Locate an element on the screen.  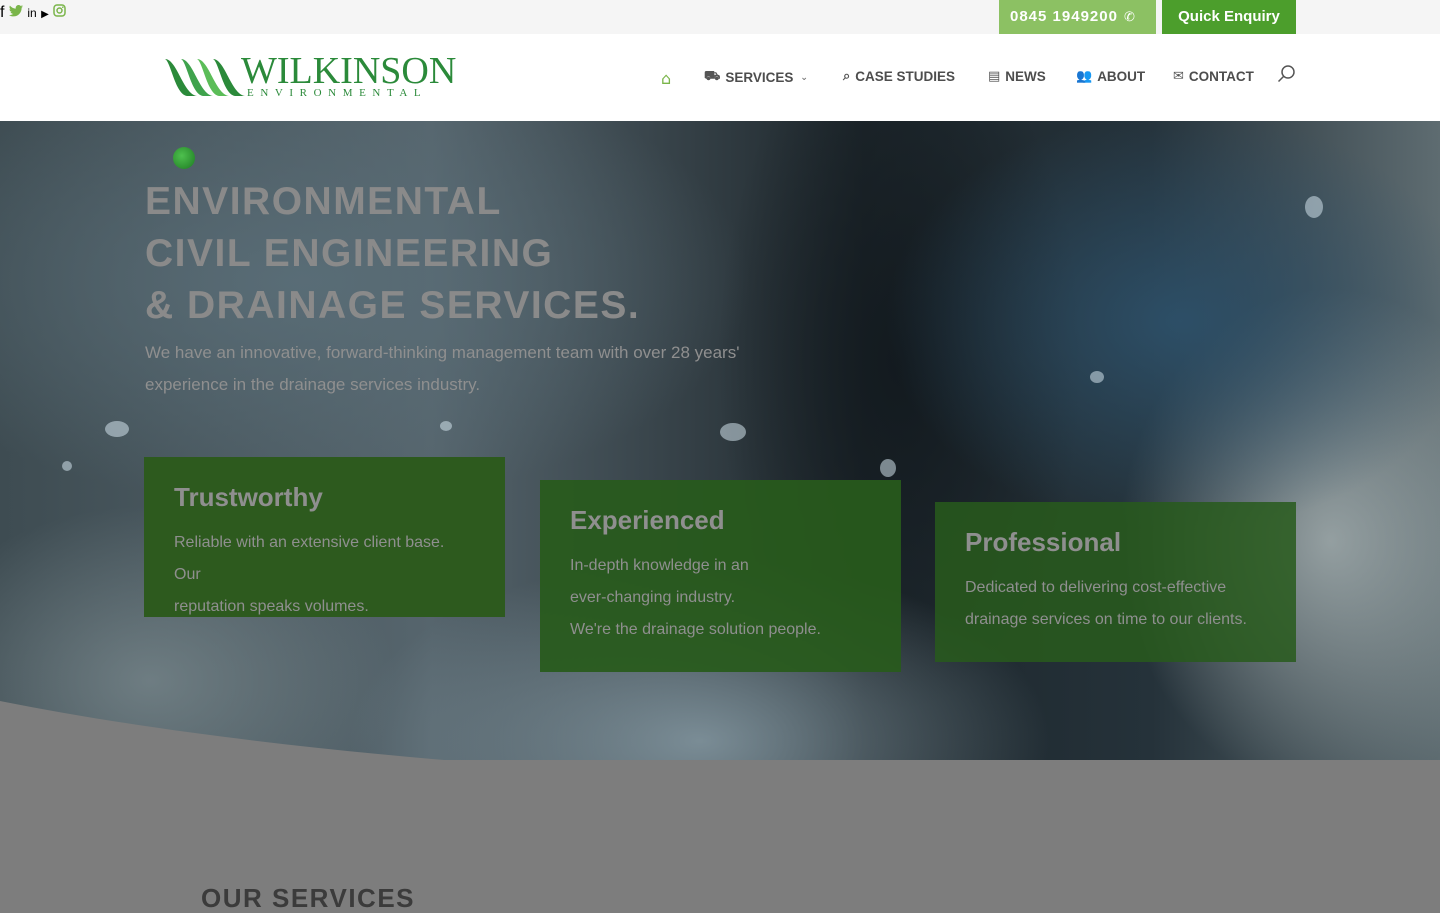
logo-mark-icon is located at coordinates (205, 77).